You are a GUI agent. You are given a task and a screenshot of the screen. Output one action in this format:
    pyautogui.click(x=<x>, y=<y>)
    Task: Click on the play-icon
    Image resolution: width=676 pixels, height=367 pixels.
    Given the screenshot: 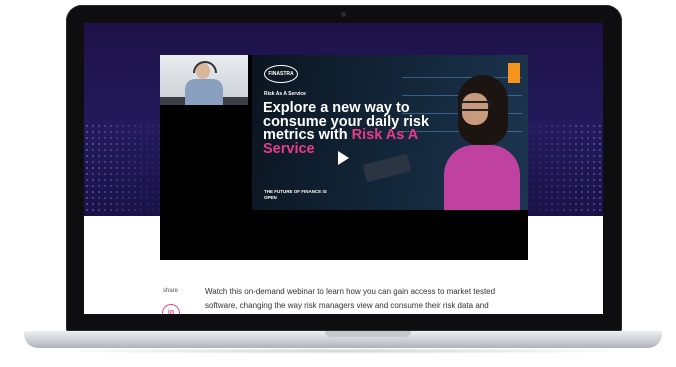 What is the action you would take?
    pyautogui.click(x=343, y=158)
    